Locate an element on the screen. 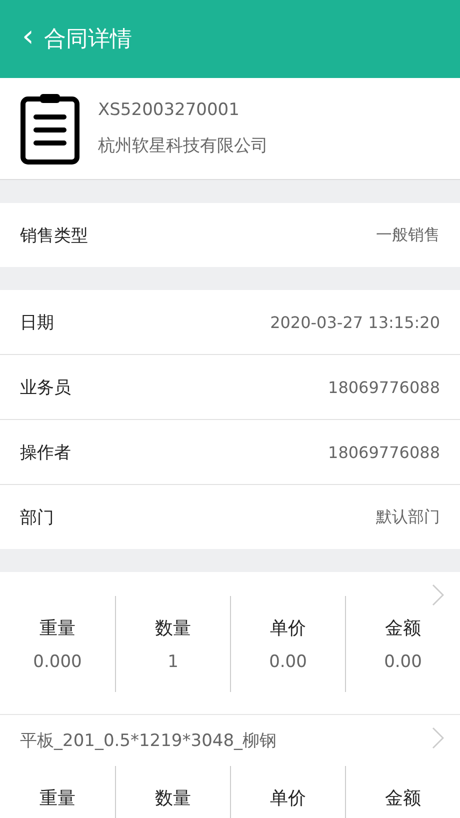 The image size is (460, 818). field-label: 销售类型 is located at coordinates (54, 235).